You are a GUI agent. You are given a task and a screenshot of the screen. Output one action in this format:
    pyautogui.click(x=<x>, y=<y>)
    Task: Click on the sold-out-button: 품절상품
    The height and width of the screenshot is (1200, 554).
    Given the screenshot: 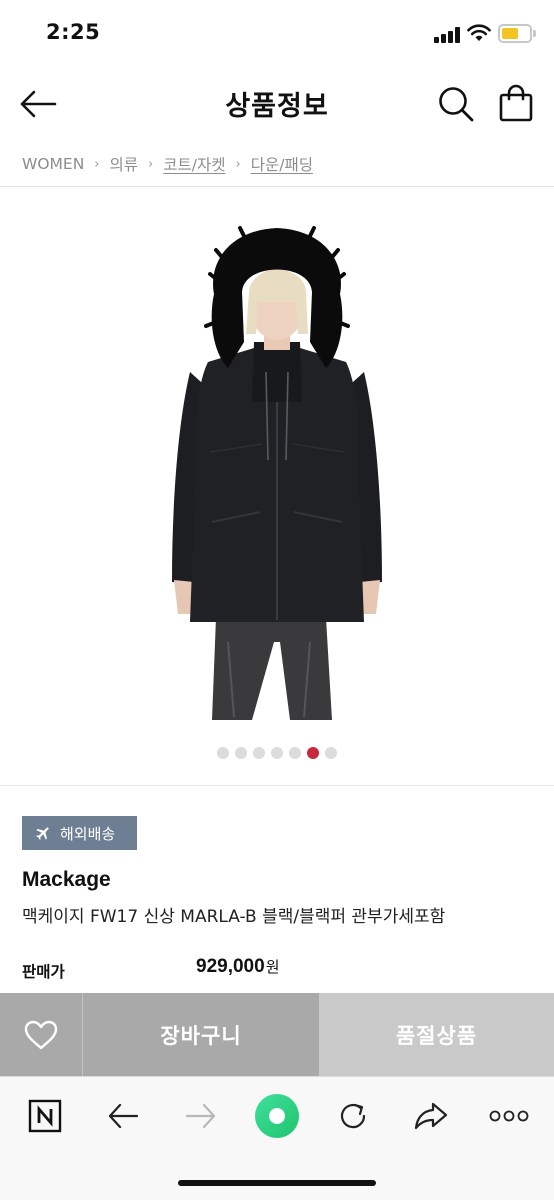 What is the action you would take?
    pyautogui.click(x=436, y=1034)
    